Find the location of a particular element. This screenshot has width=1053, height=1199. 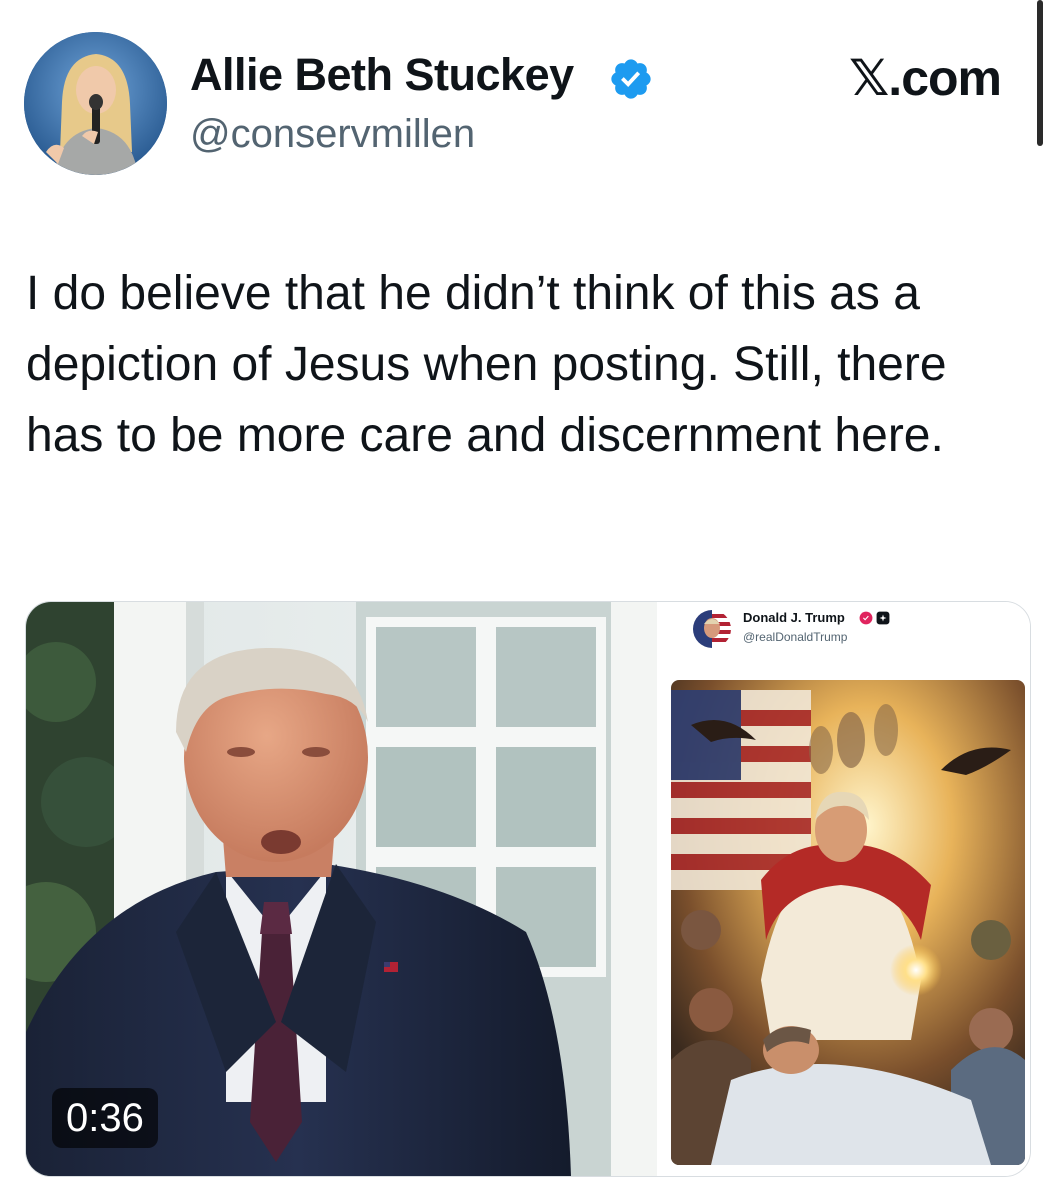

video-duration: 0:36 is located at coordinates (105, 1118).